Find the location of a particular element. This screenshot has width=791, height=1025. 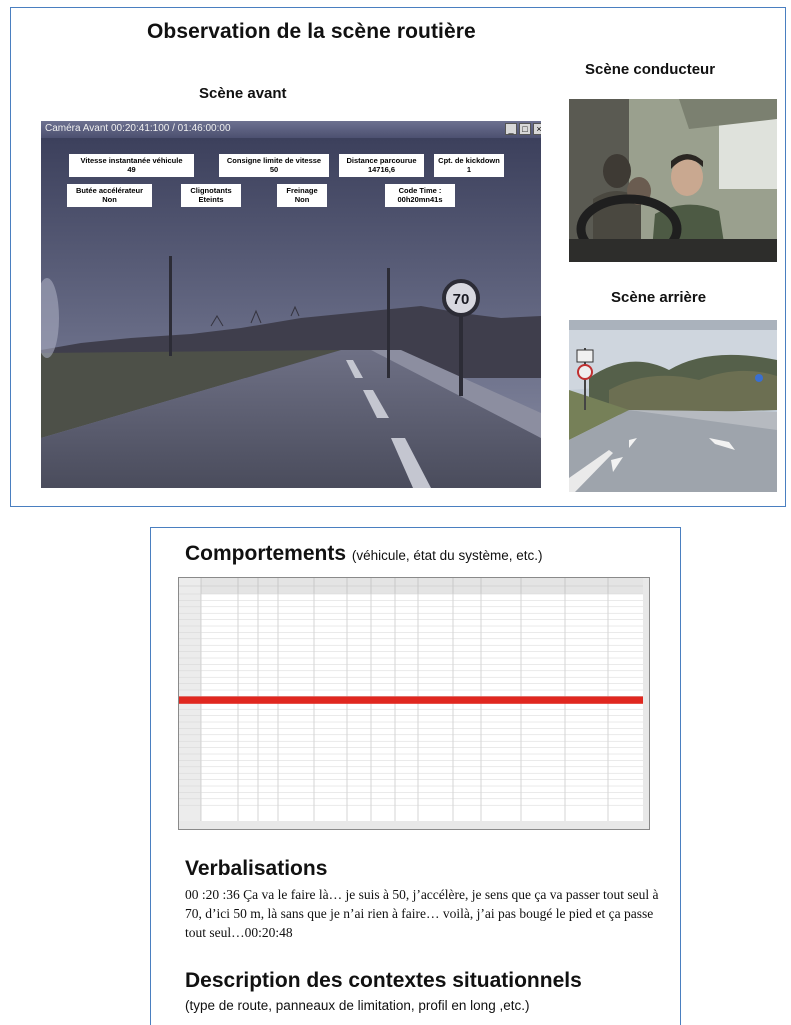

indicators-overlay: Clignotants Eteints is located at coordinates (211, 195).